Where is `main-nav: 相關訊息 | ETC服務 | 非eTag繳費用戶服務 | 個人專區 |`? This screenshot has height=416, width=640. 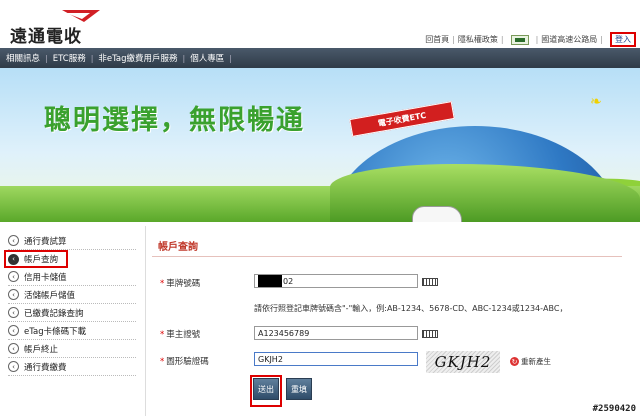
main-nav: 相關訊息 | ETC服務 | 非eTag繳費用戶服務 | 個人專區 | is located at coordinates (320, 58).